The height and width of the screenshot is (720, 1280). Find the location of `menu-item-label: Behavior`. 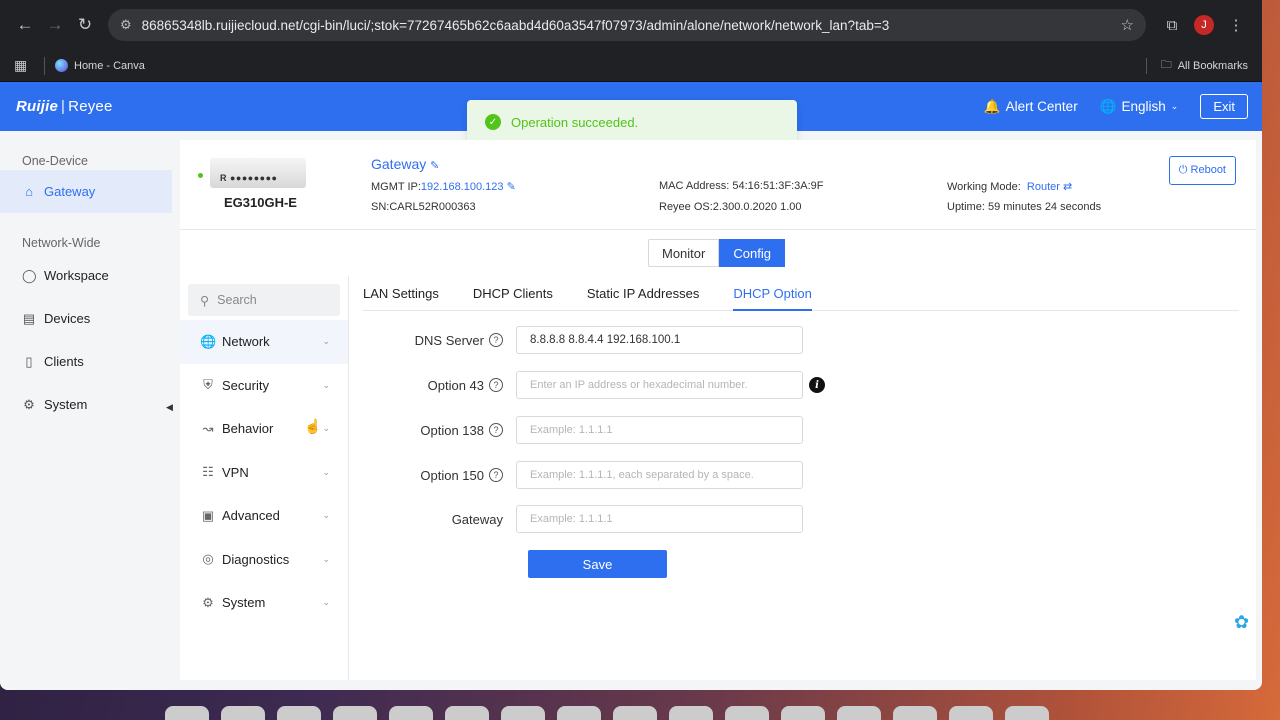

menu-item-label: Behavior is located at coordinates (248, 429).